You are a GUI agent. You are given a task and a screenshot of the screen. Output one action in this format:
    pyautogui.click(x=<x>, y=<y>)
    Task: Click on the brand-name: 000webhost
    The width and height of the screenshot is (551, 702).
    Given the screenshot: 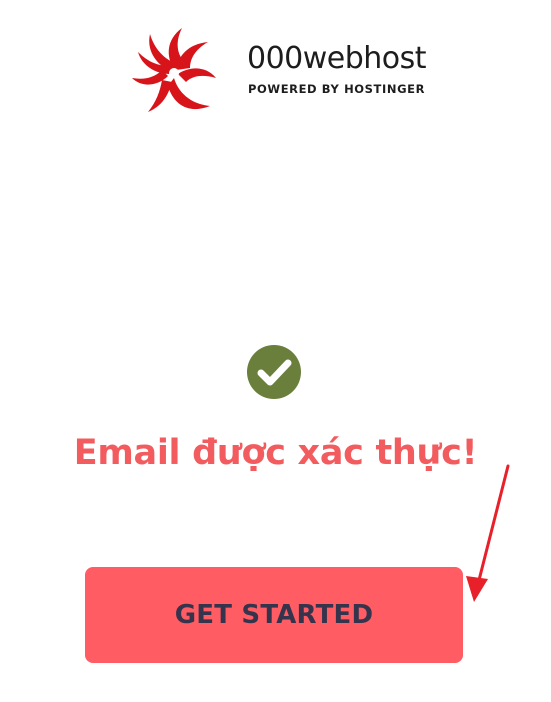 What is the action you would take?
    pyautogui.click(x=337, y=58)
    